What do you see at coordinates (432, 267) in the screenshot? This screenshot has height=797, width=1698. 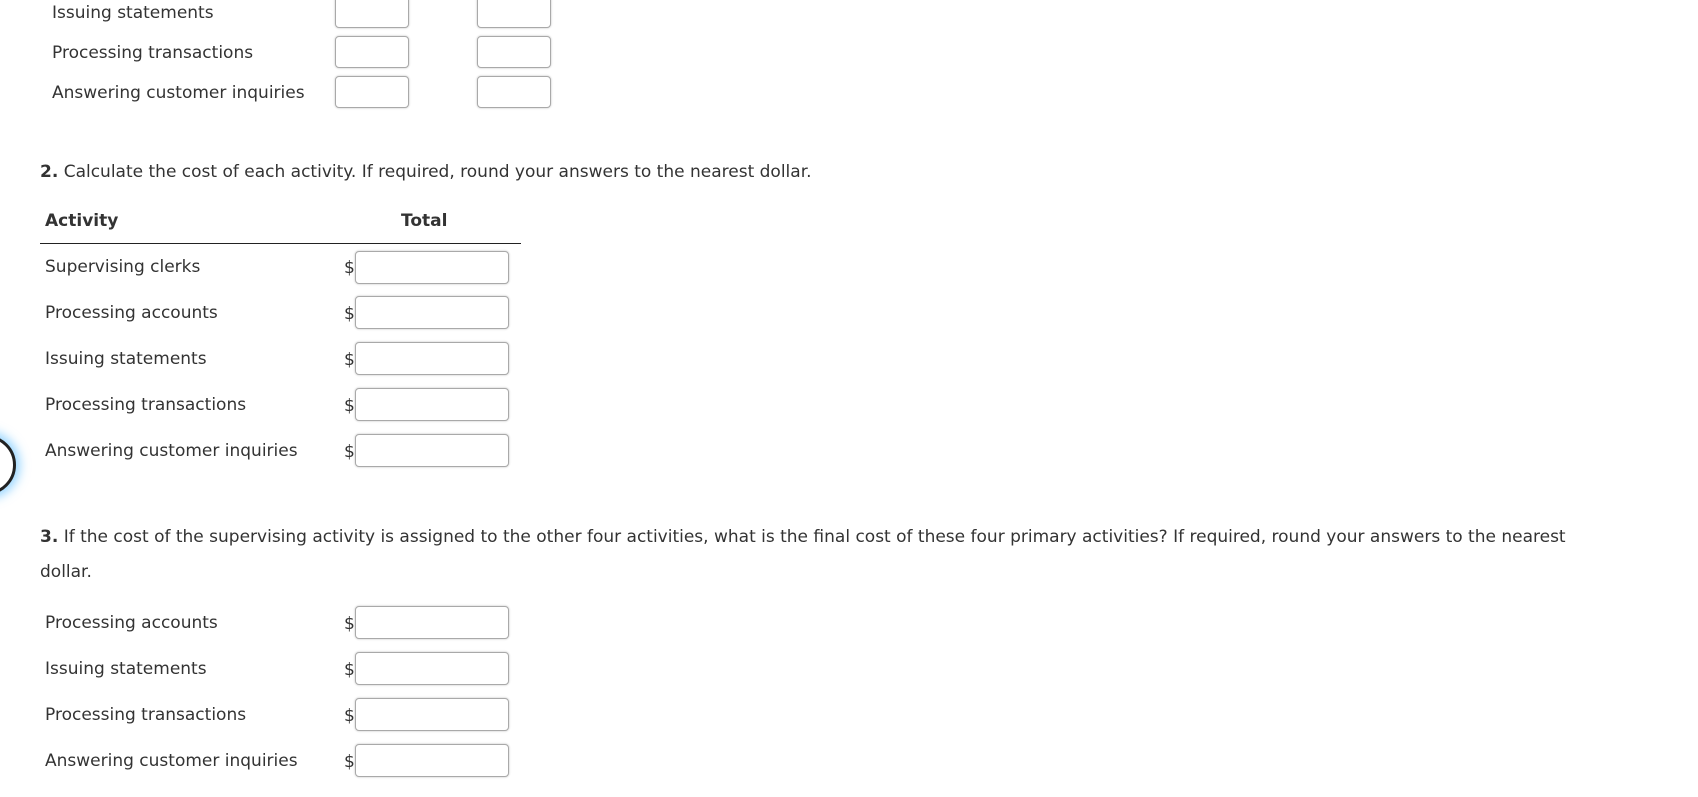 I see `supervising-clerks-cost-input` at bounding box center [432, 267].